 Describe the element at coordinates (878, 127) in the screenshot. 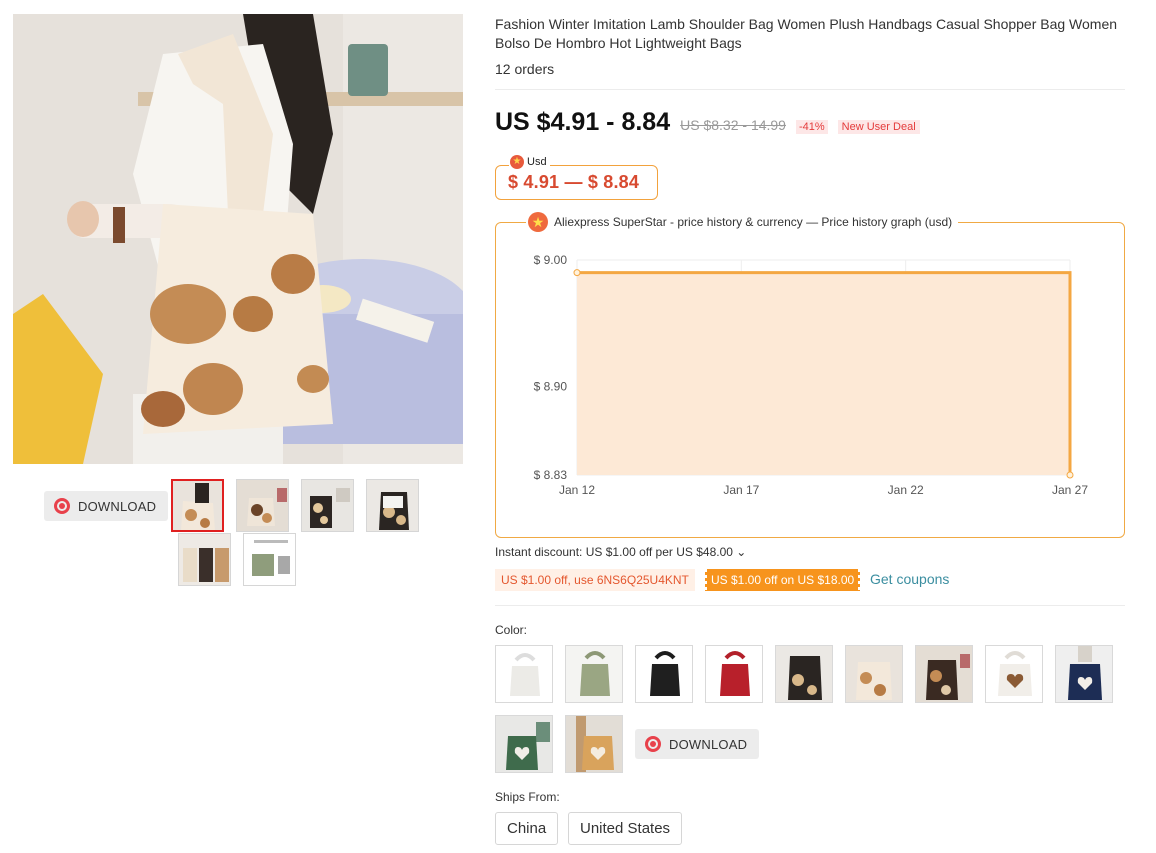

I see `new-user-deal-badge: New User Deal` at that location.